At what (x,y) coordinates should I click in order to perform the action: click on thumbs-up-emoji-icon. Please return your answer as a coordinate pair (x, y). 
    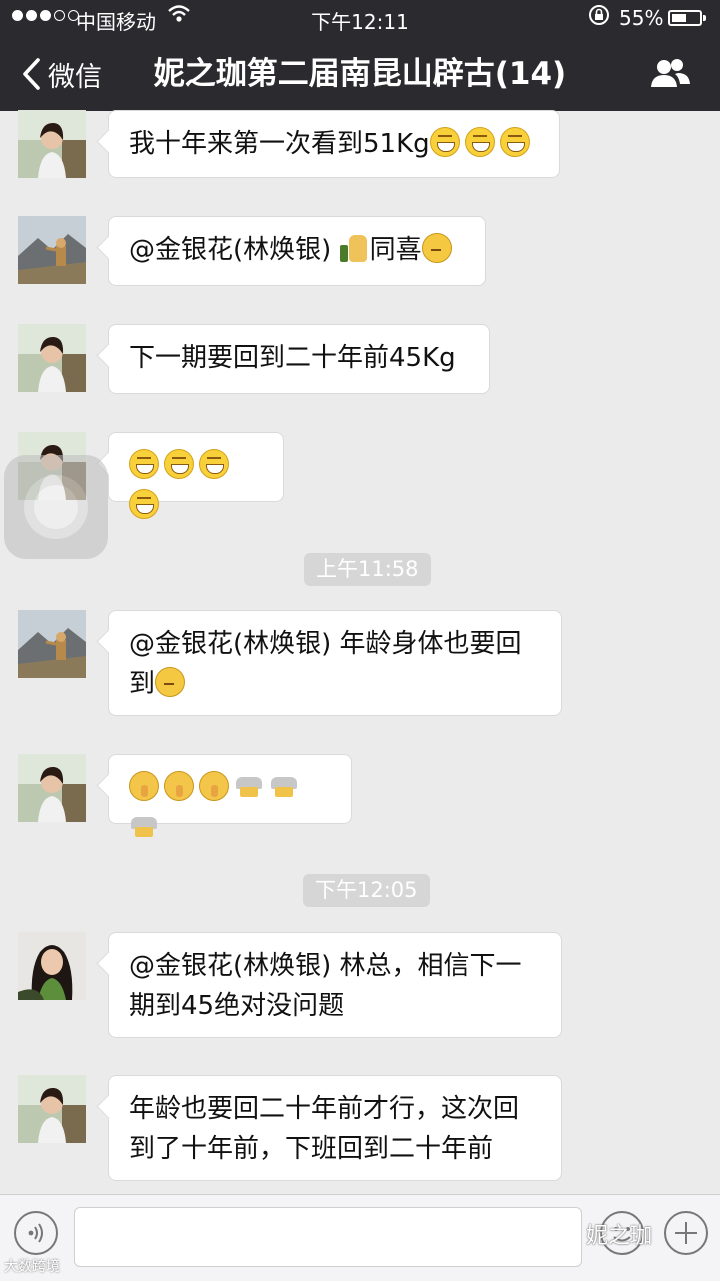
    Looking at the image, I should click on (353, 248).